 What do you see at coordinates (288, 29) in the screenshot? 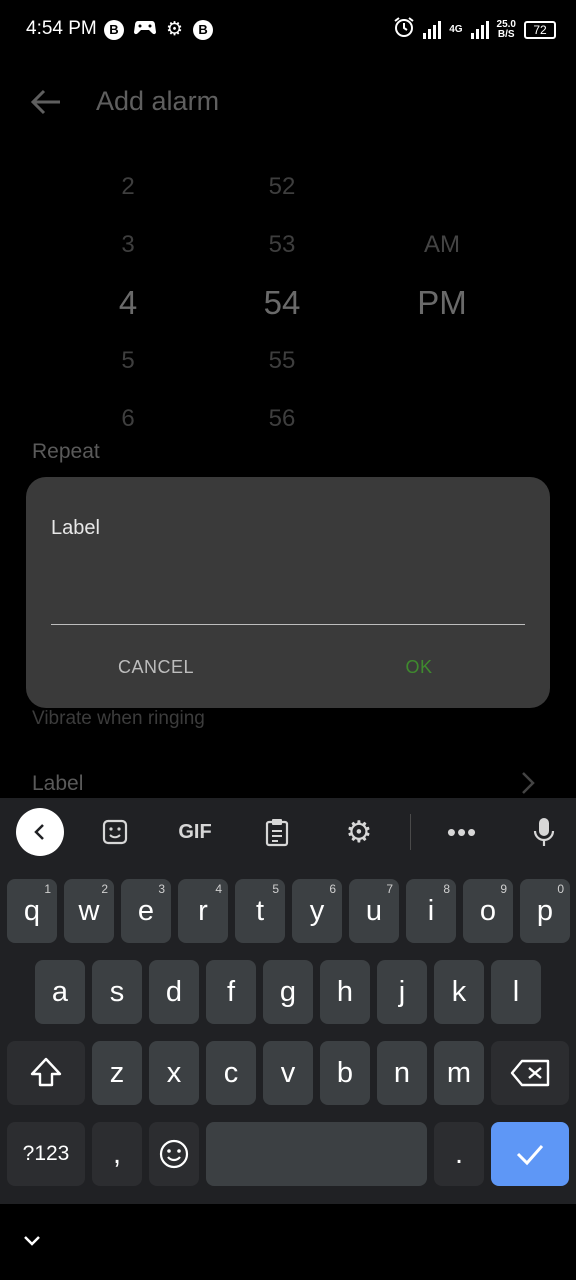
I see `status-bar: 4:54 PM B ⚙ B 4G 25.0 B/S 72` at bounding box center [288, 29].